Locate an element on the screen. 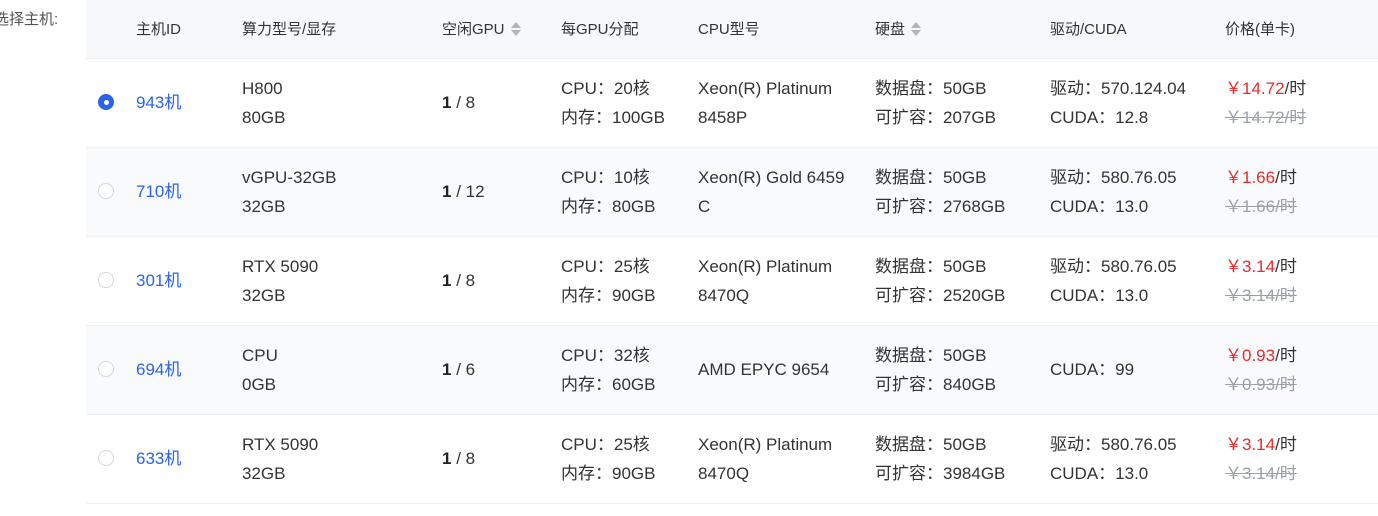  column-disk-label: 硬盘 is located at coordinates (890, 28).